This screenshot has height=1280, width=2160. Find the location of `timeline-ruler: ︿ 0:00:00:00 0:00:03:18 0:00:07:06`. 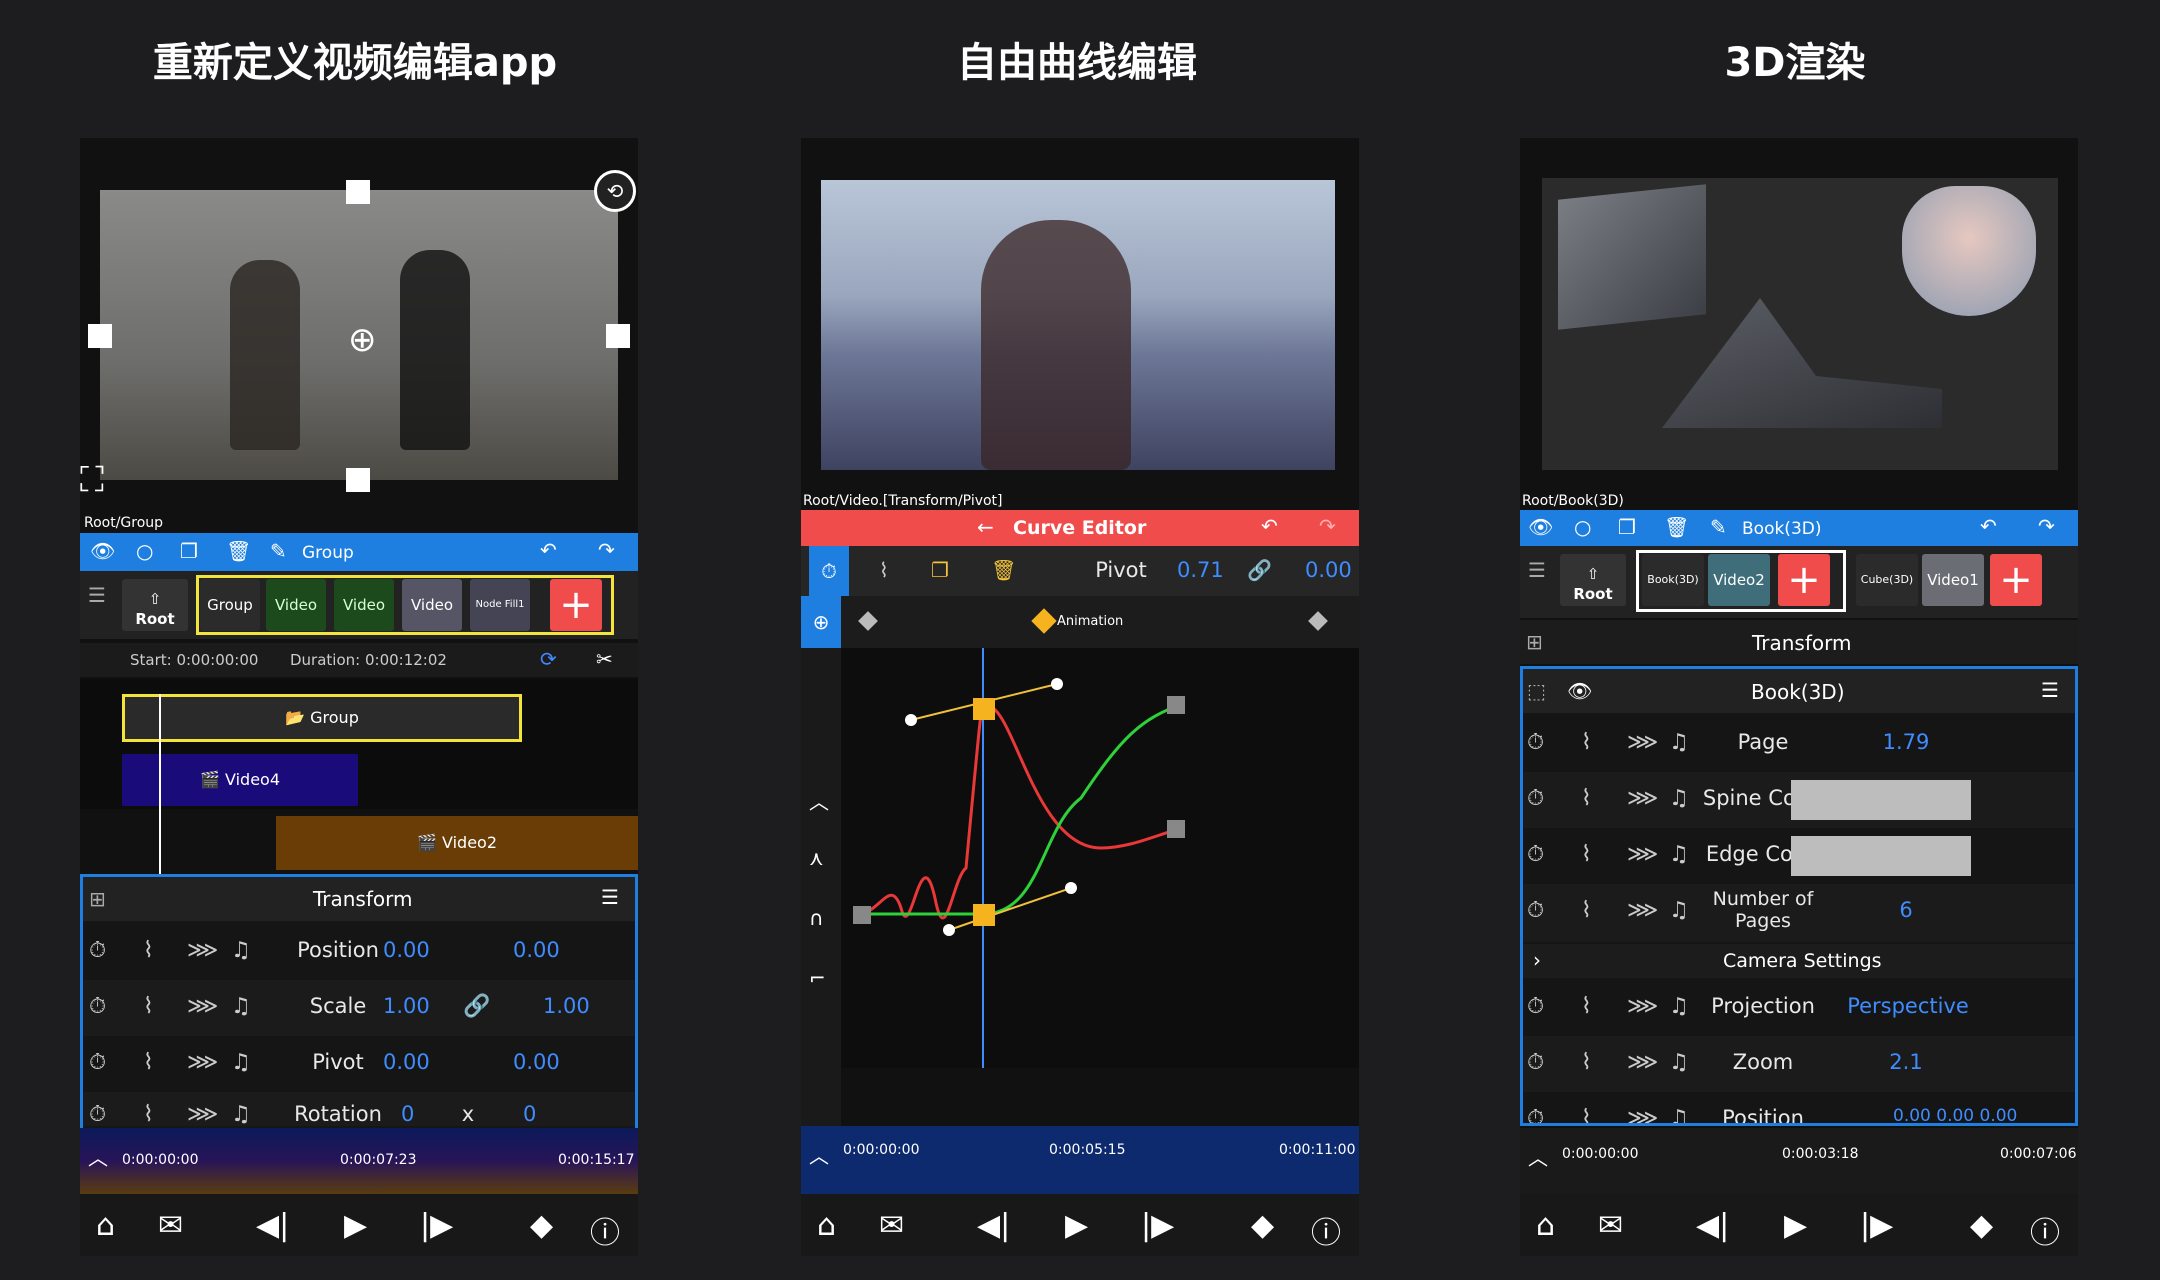

timeline-ruler: ︿ 0:00:00:00 0:00:03:18 0:00:07:06 is located at coordinates (1799, 1161).